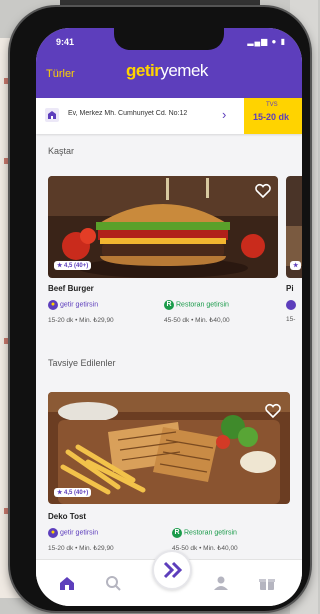 This screenshot has height=614, width=320. I want to click on phone-notch, so click(169, 39).